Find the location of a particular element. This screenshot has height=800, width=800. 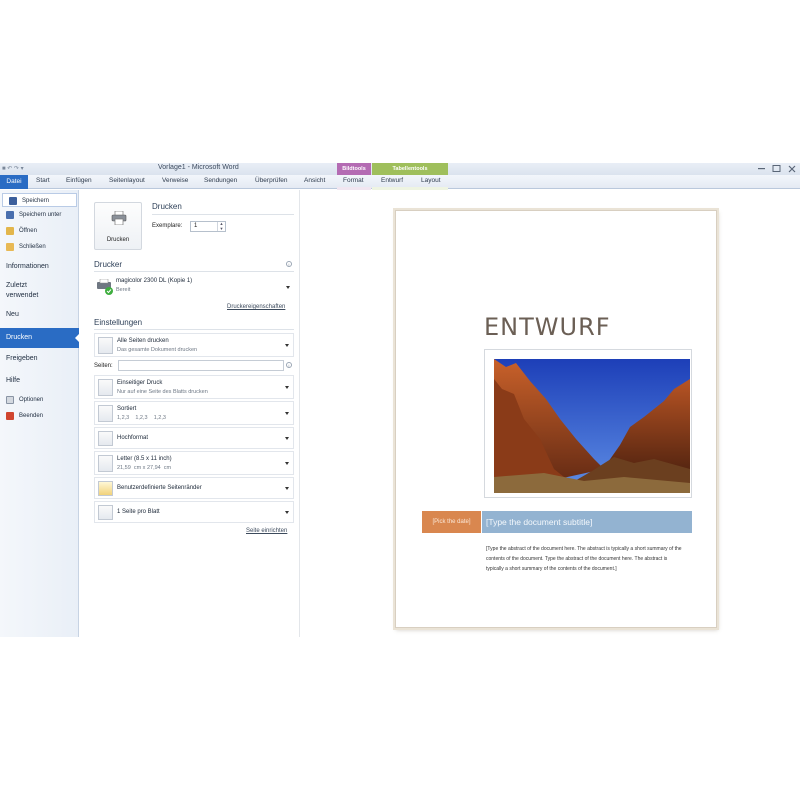

copies-stepper: 1 ▲ ▼ is located at coordinates (208, 226).